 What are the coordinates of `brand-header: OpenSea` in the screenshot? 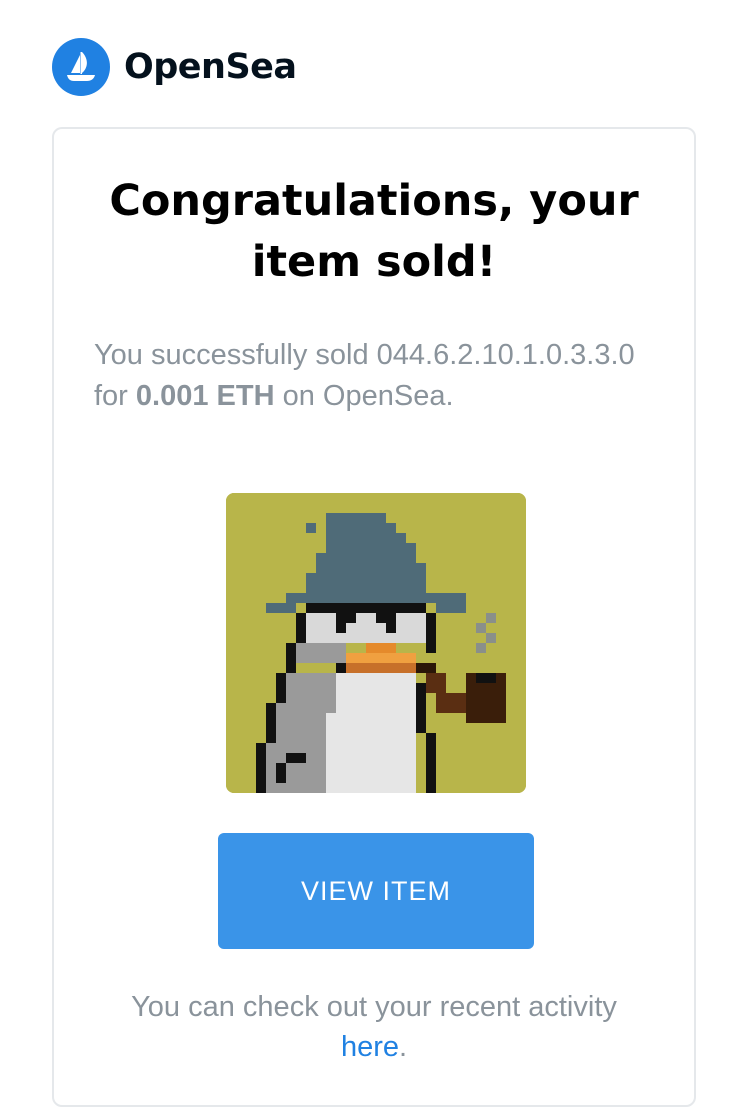 It's located at (174, 67).